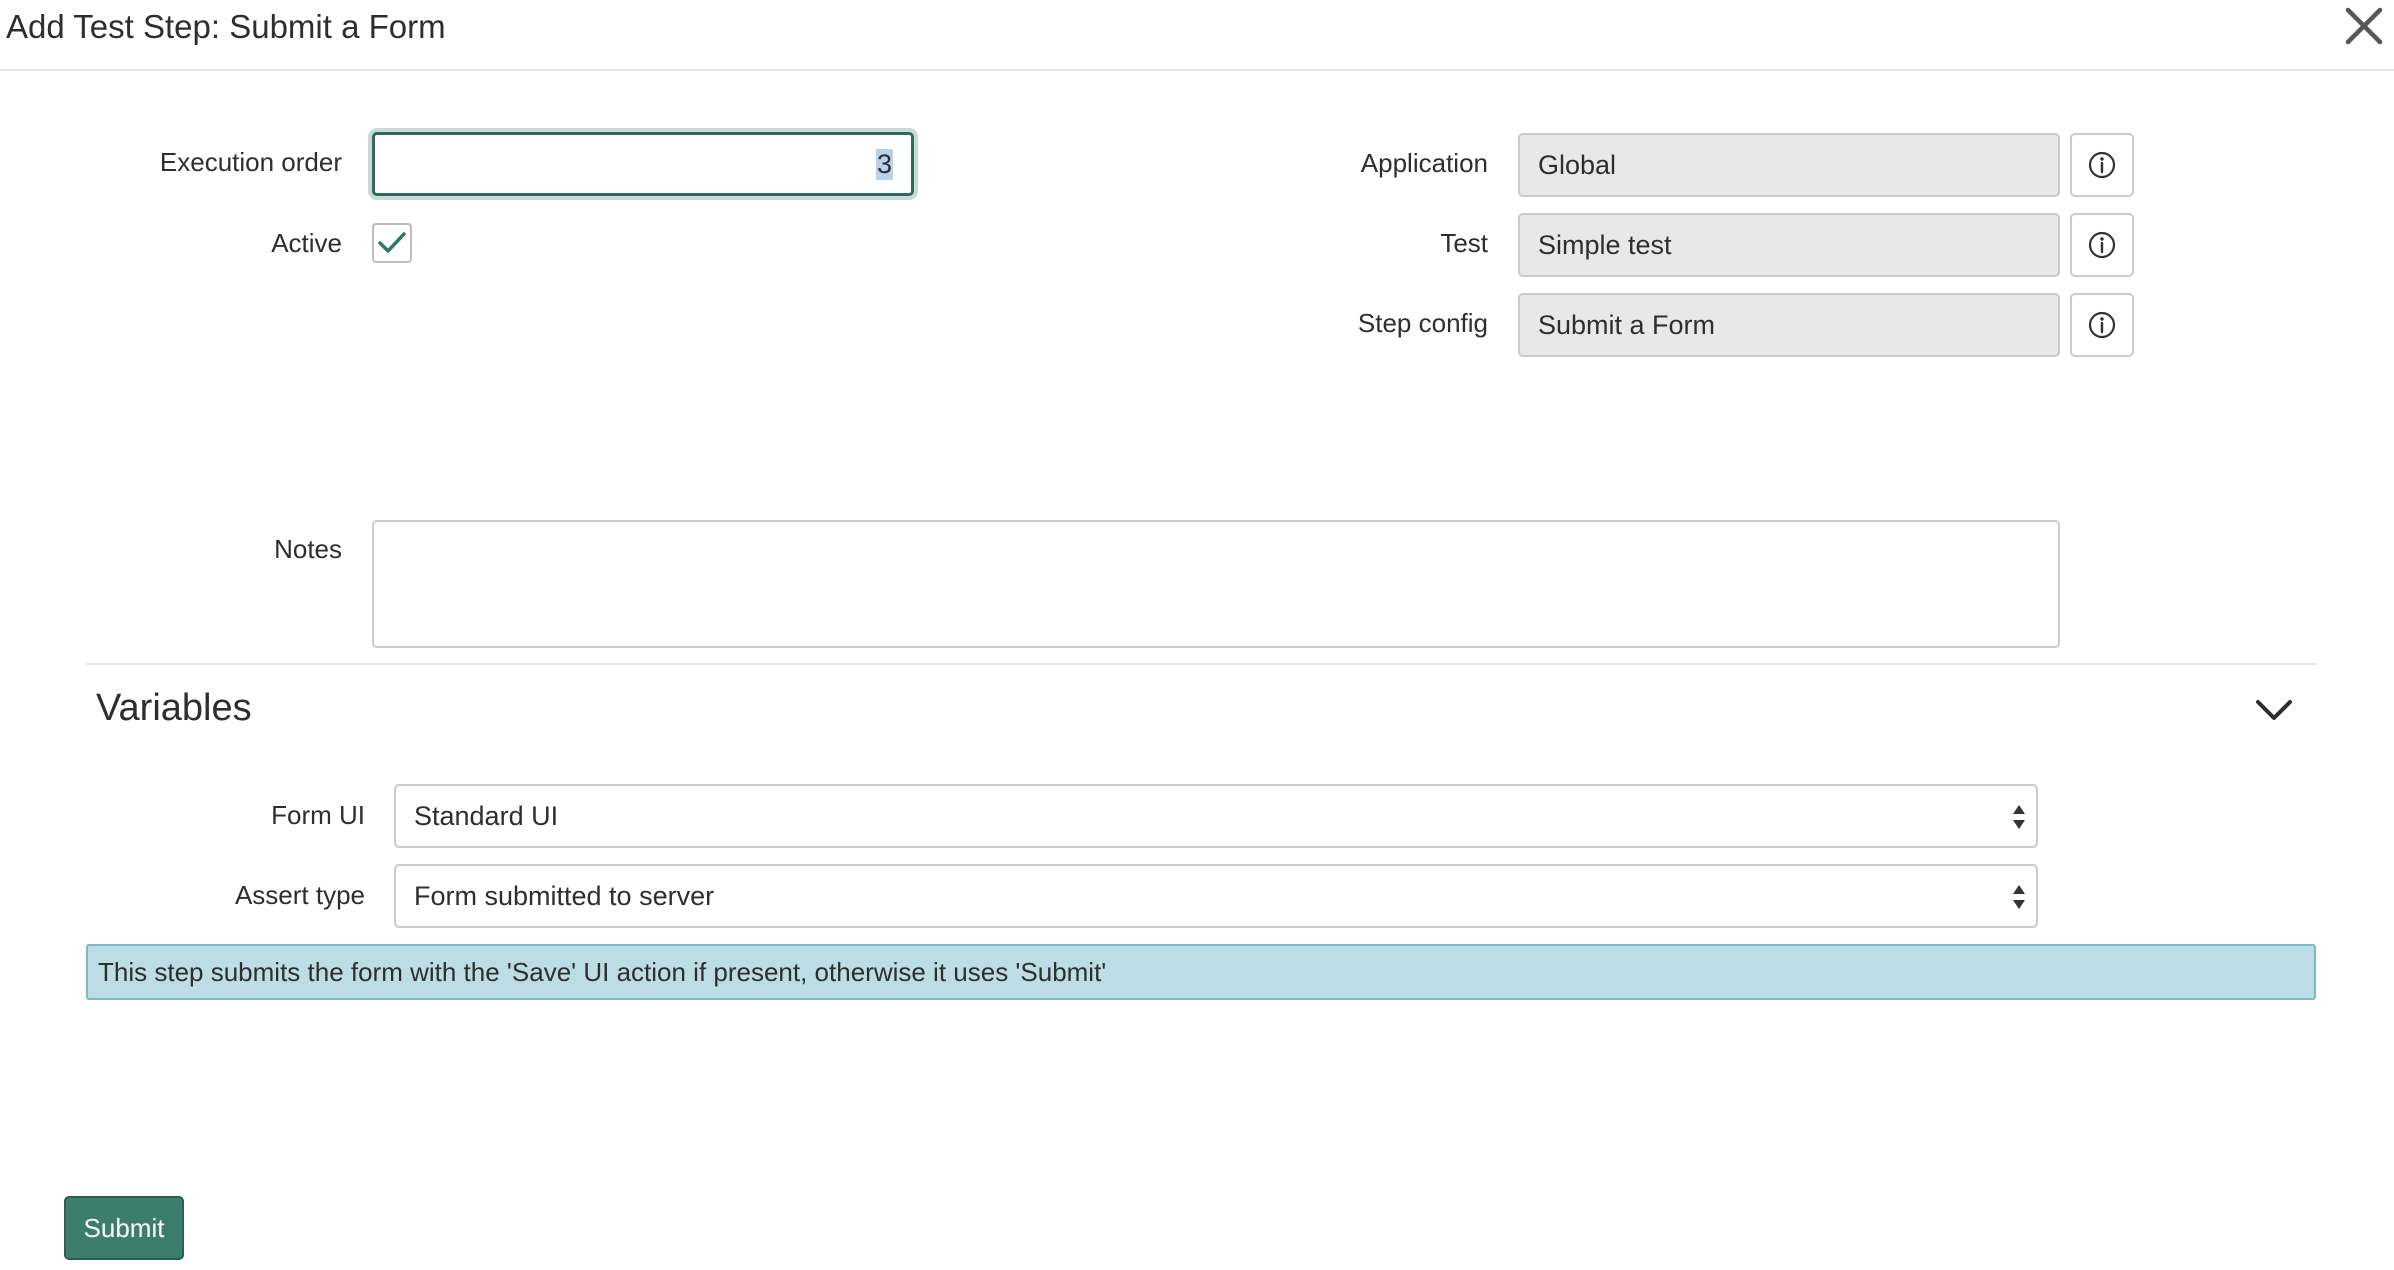  Describe the element at coordinates (1197, 35) in the screenshot. I see `modal-header: Add Test Step: Submit a Form` at that location.